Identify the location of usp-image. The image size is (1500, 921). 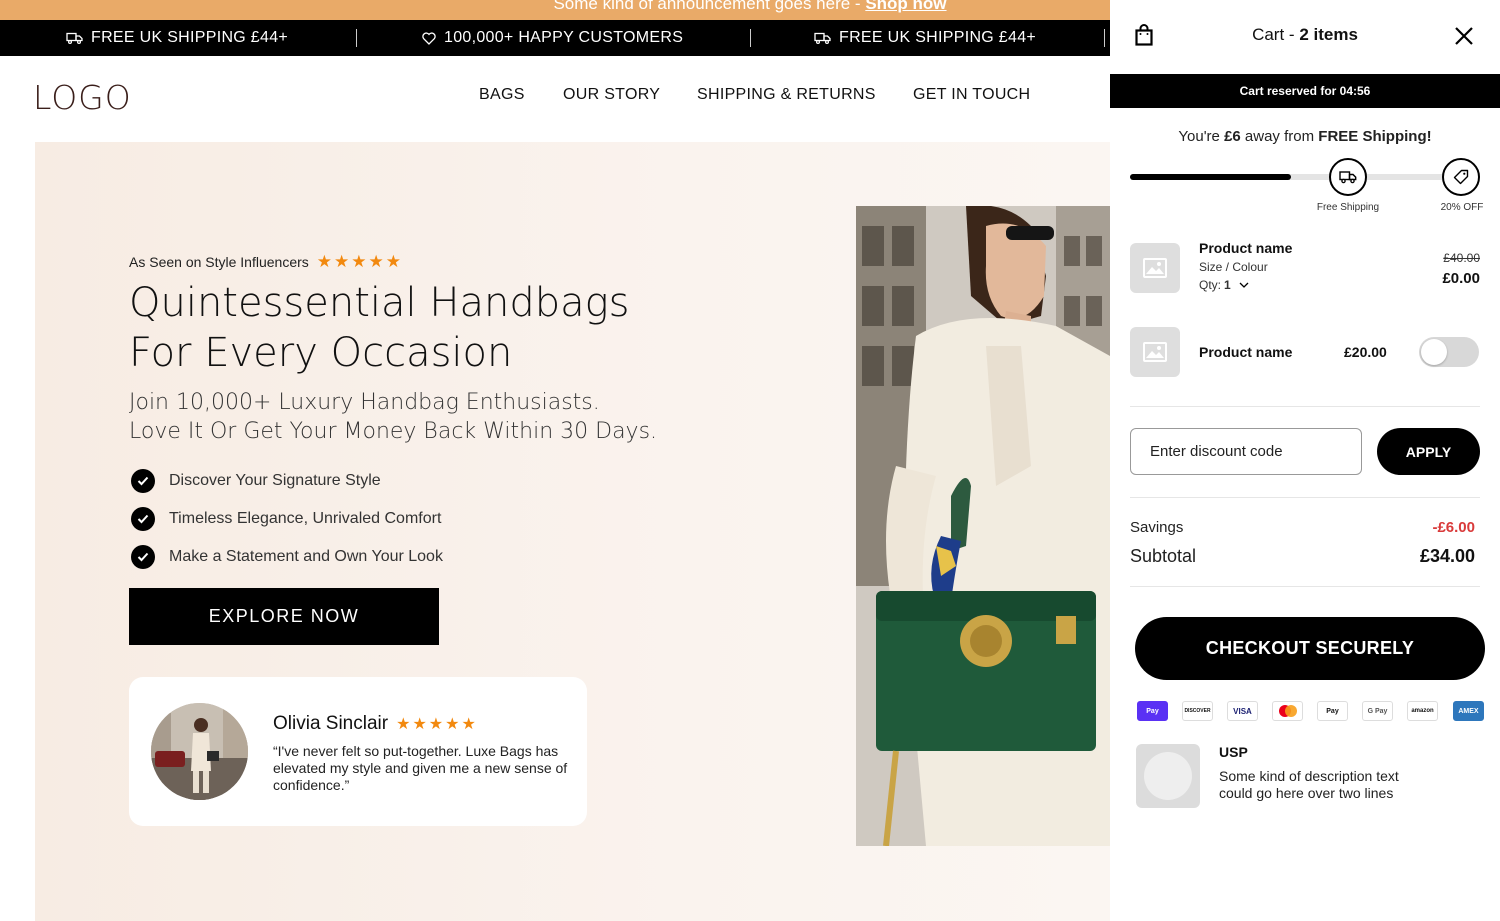
(1168, 776).